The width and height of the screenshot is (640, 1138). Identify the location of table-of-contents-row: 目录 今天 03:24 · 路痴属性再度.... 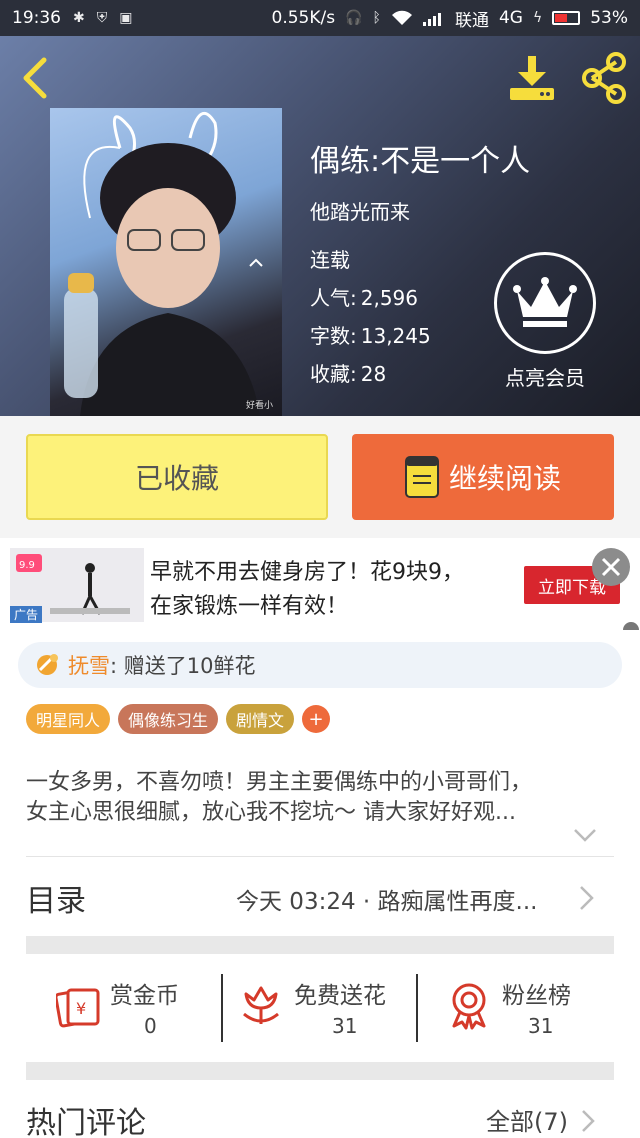
(320, 898).